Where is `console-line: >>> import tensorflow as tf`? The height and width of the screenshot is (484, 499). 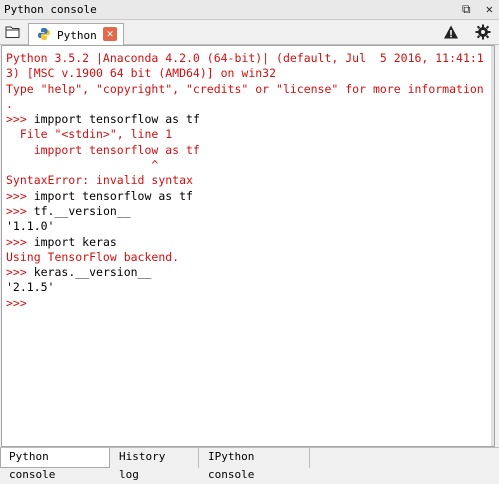 console-line: >>> import tensorflow as tf is located at coordinates (248, 196).